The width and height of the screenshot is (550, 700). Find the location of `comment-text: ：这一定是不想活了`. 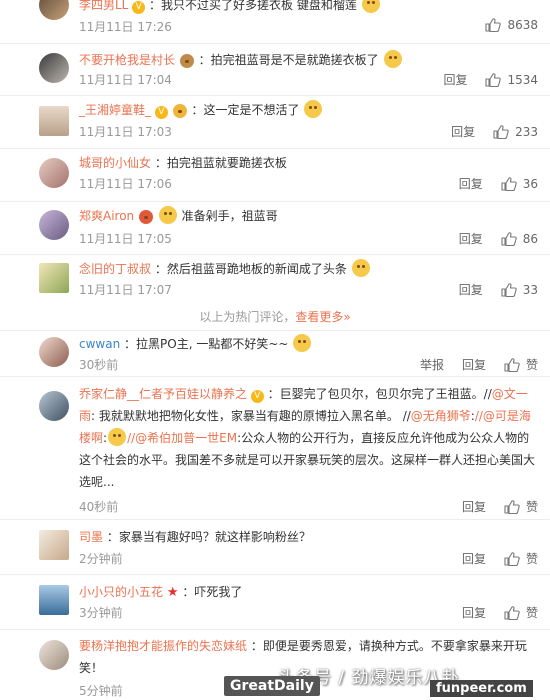

comment-text: ：这一定是不想活了 is located at coordinates (245, 110).